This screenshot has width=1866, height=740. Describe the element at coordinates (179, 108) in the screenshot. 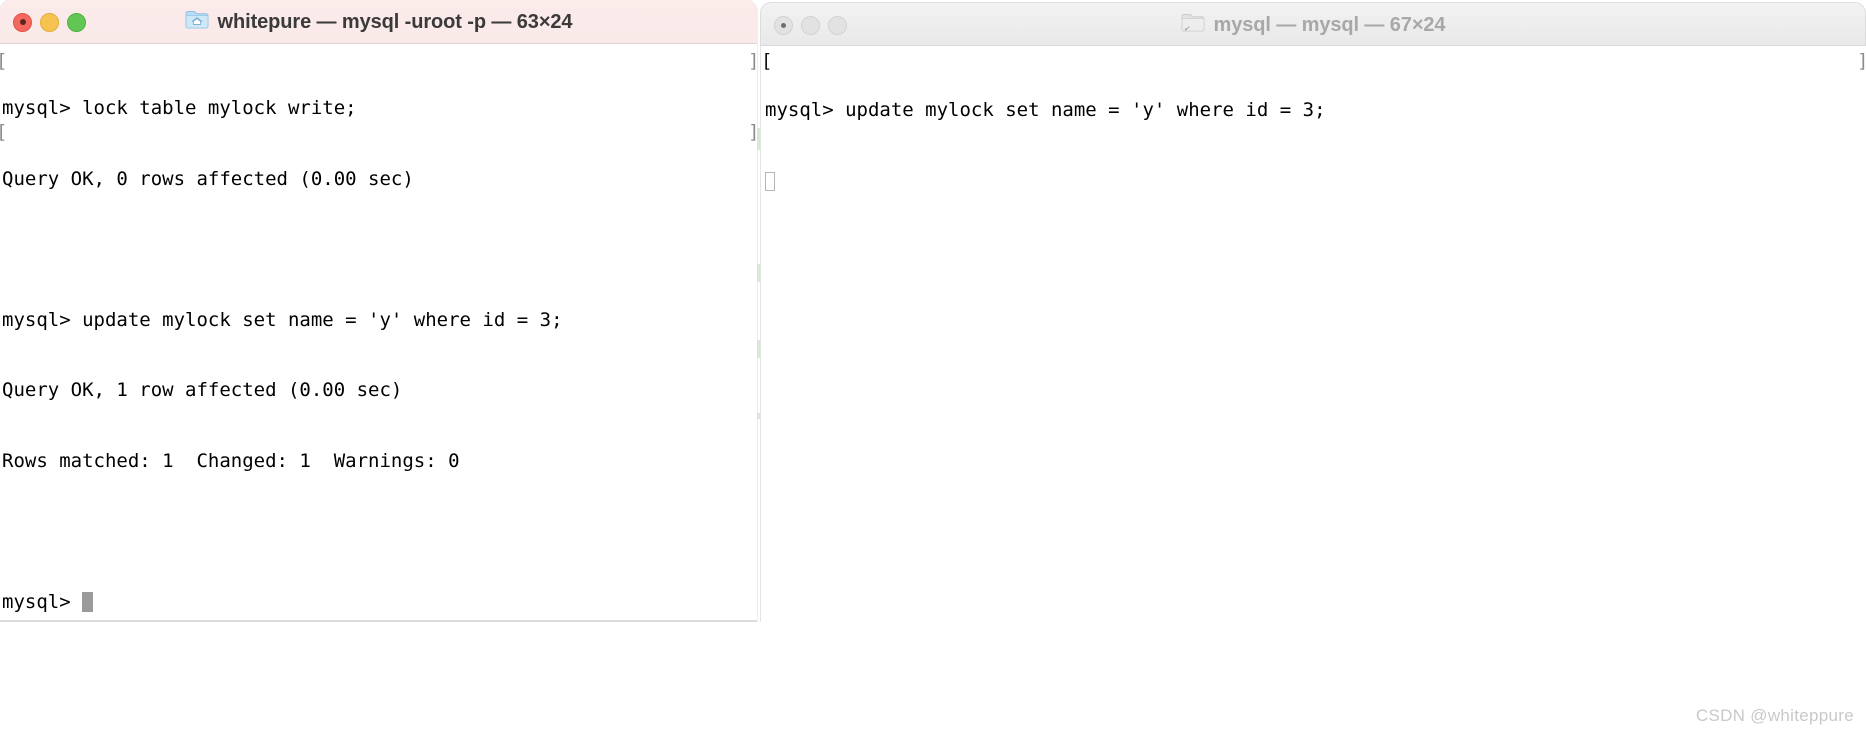

I see `terminal-line: mysql> lock table mylock write;` at that location.